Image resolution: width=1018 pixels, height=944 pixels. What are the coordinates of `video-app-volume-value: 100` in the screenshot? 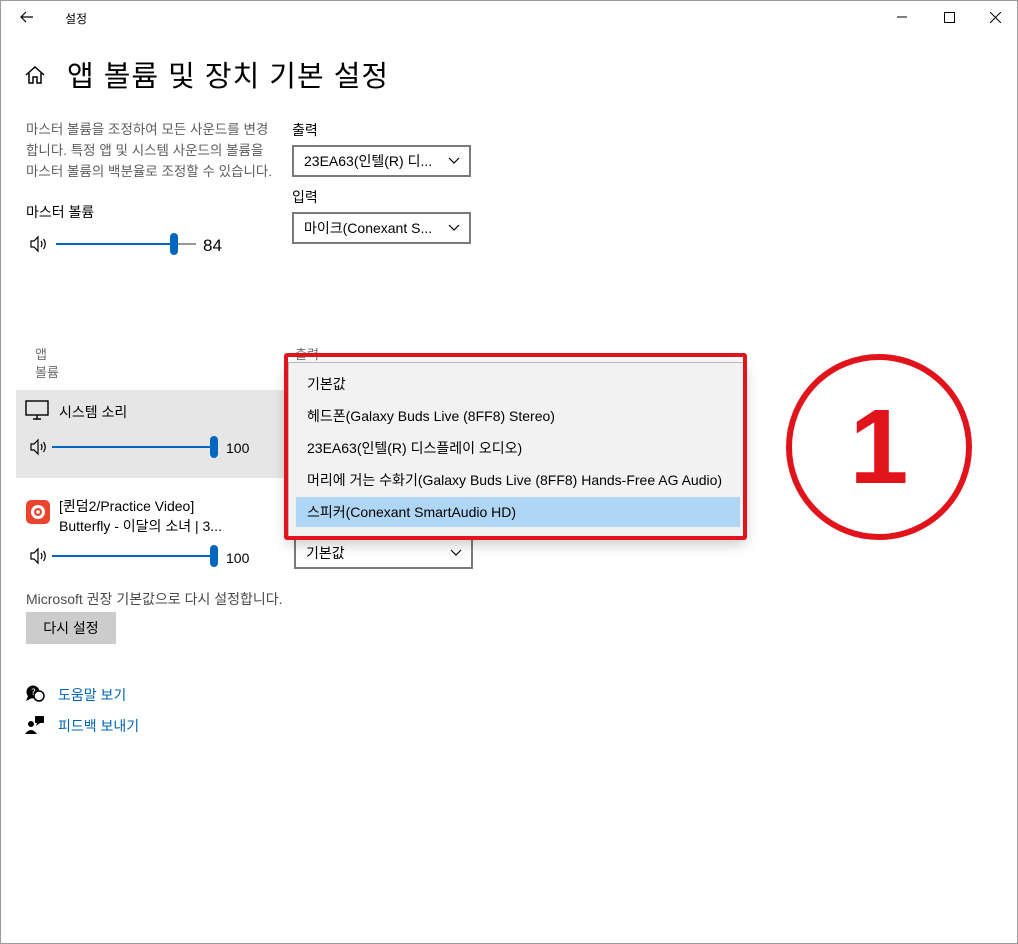 It's located at (238, 558).